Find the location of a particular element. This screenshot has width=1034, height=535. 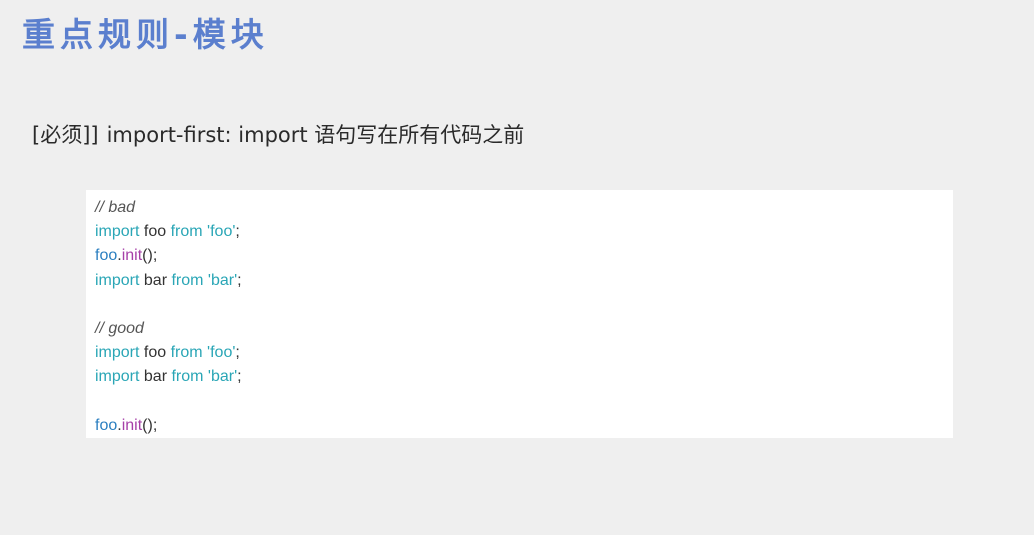

code-token-comment: // bad is located at coordinates (115, 207).